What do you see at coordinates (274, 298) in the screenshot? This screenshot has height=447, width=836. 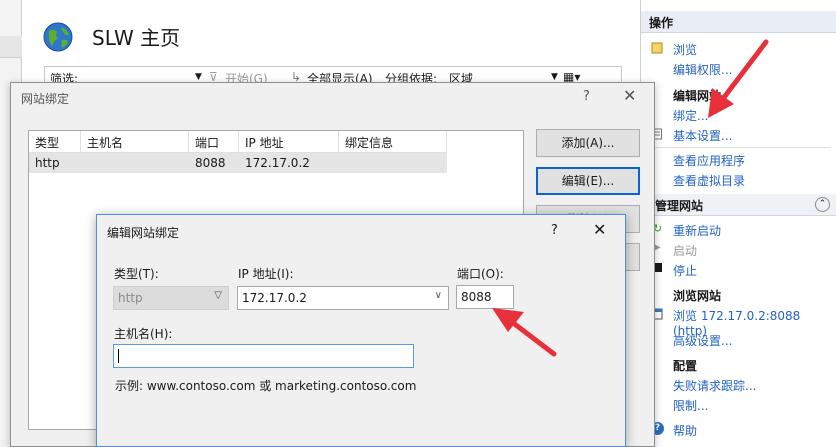 I see `ip-value: 172.17.0.2` at bounding box center [274, 298].